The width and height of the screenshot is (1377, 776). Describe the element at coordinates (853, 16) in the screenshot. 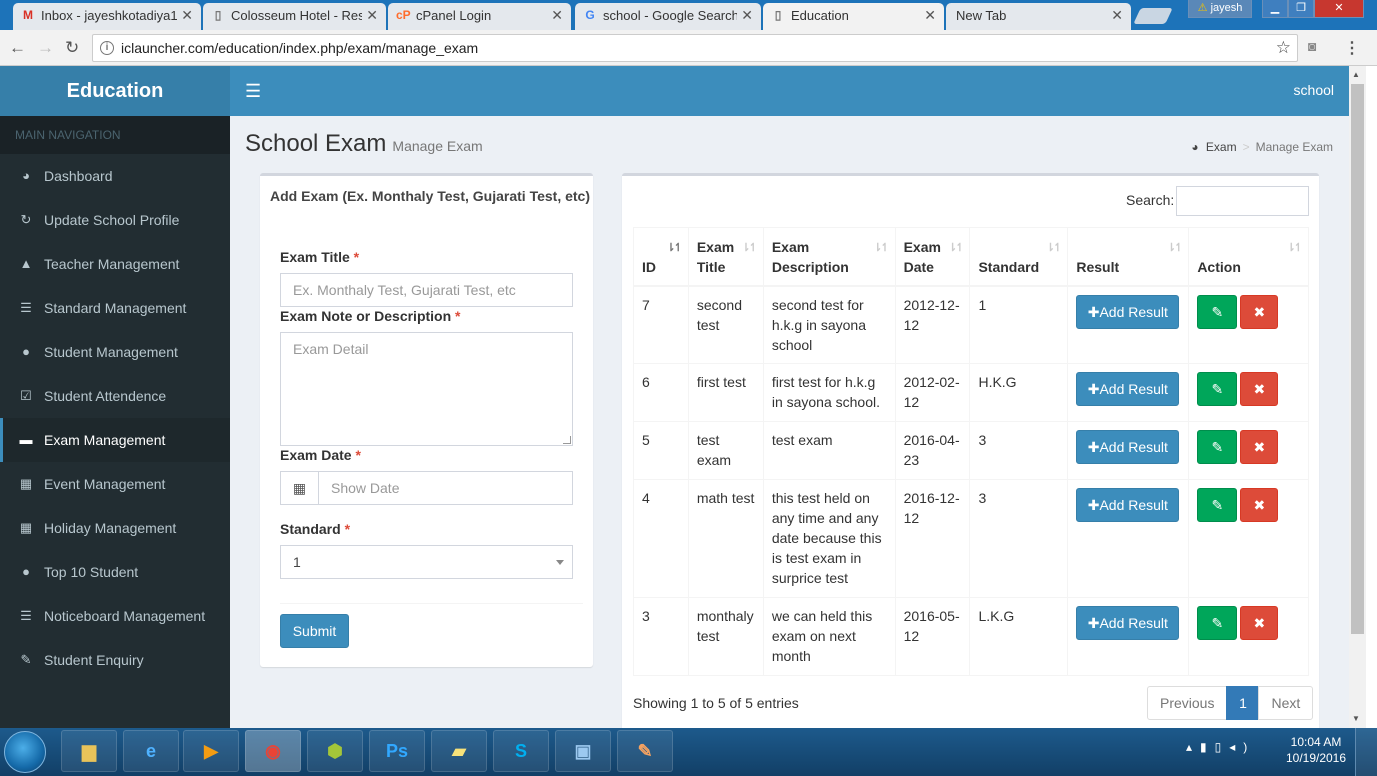

I see `browser-tab-active: ▯ Education ✕` at that location.